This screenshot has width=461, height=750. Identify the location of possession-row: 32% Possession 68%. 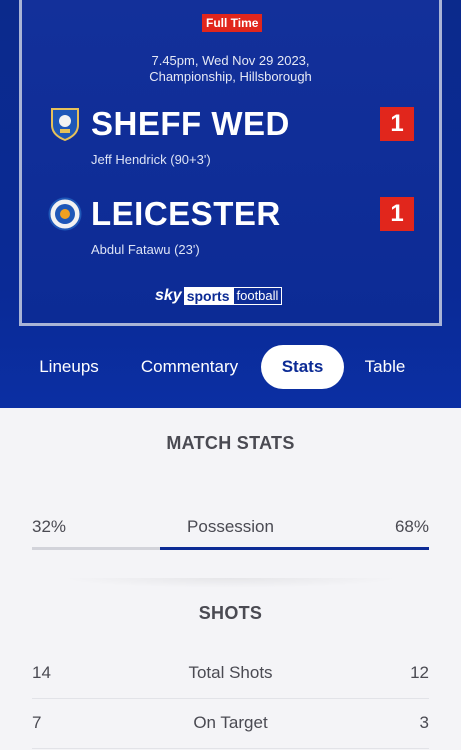
(230, 532).